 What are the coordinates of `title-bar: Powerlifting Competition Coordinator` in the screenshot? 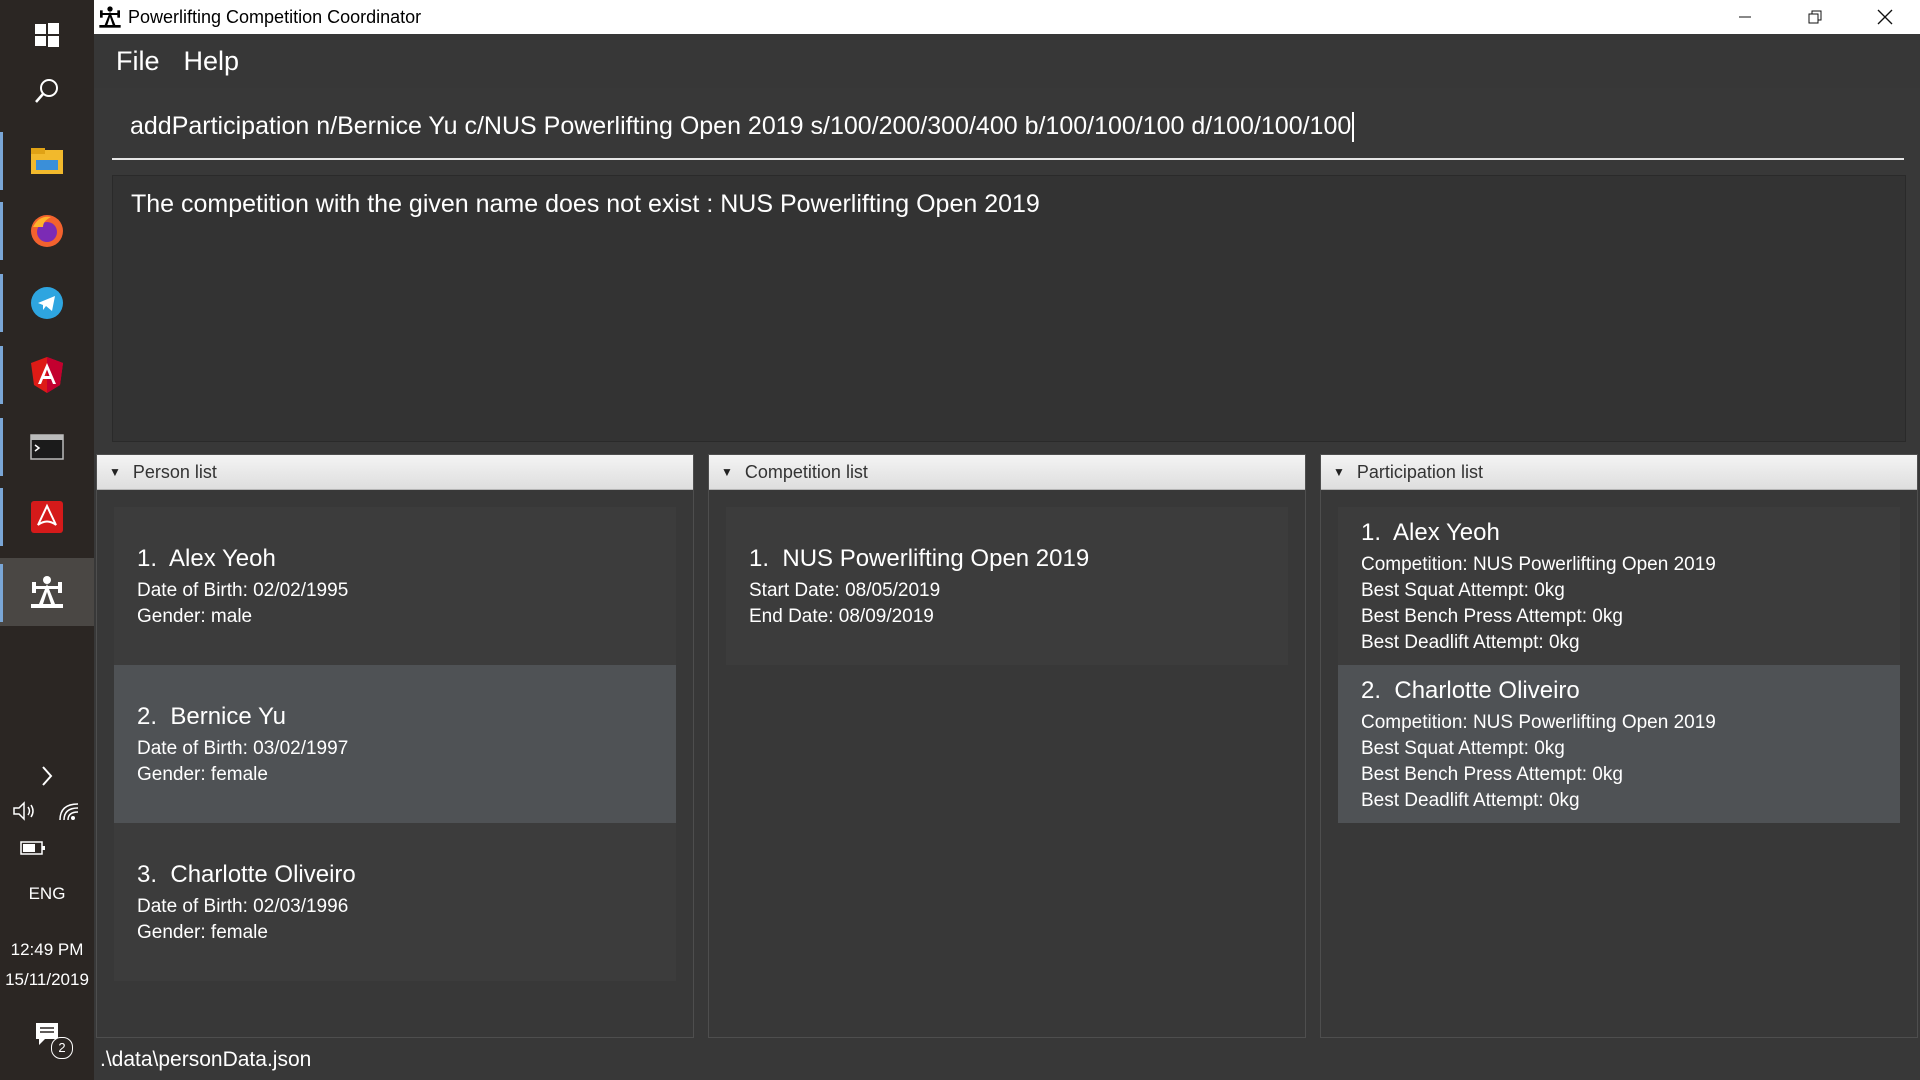 It's located at (1007, 17).